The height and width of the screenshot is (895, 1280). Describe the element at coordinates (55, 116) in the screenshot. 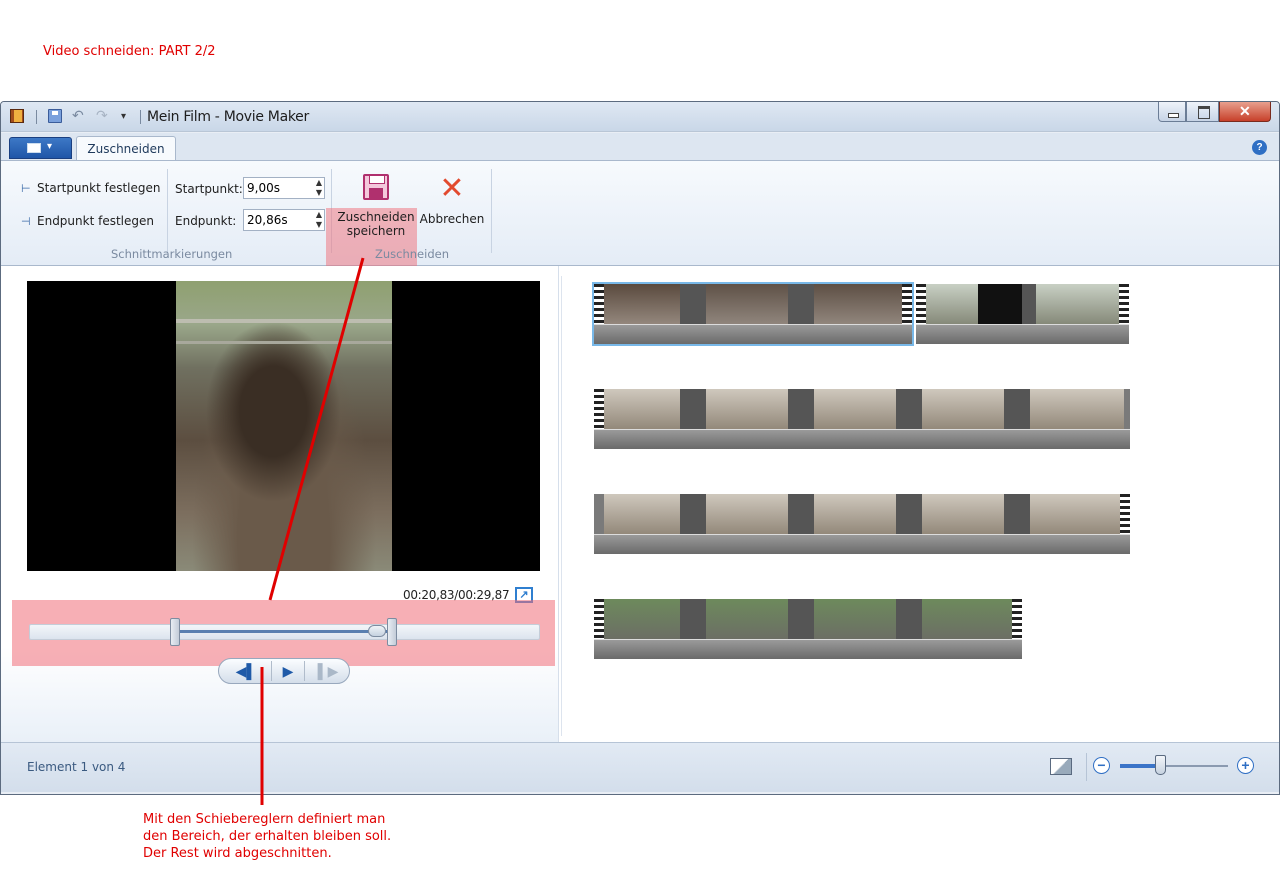

I see `quick-save-icon` at that location.